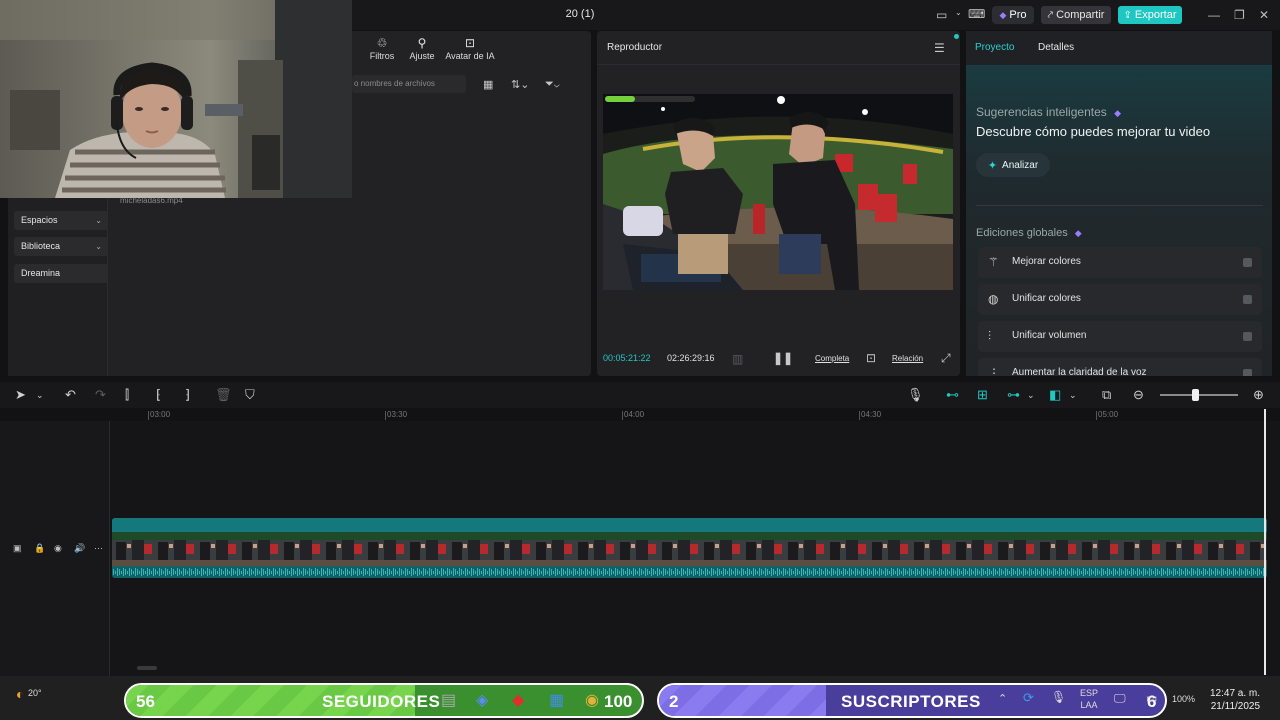 This screenshot has height=720, width=1280. Describe the element at coordinates (832, 358) in the screenshot. I see `full-quality-button: Completa` at that location.